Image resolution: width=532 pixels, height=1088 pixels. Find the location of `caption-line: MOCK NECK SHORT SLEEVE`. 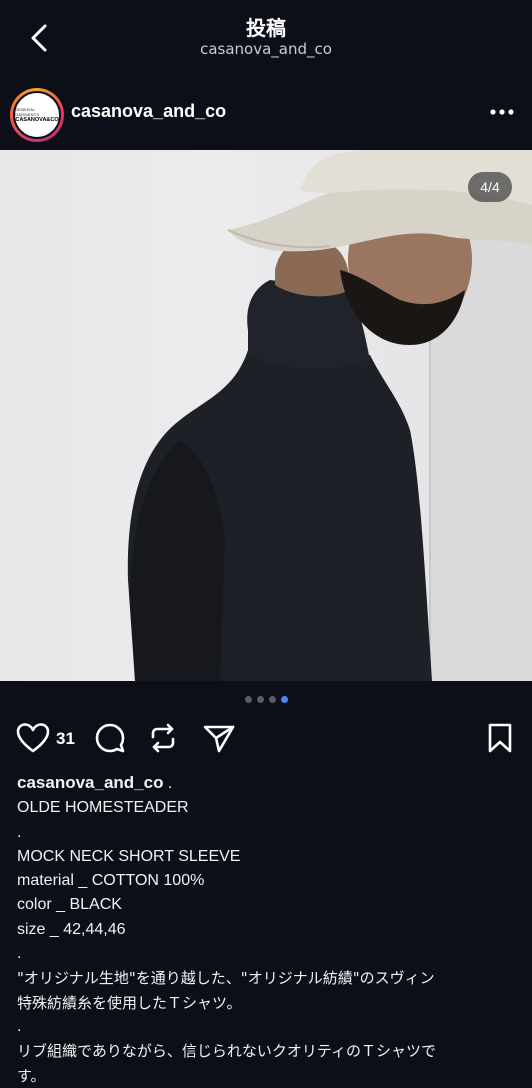

caption-line: MOCK NECK SHORT SLEEVE is located at coordinates (129, 856).